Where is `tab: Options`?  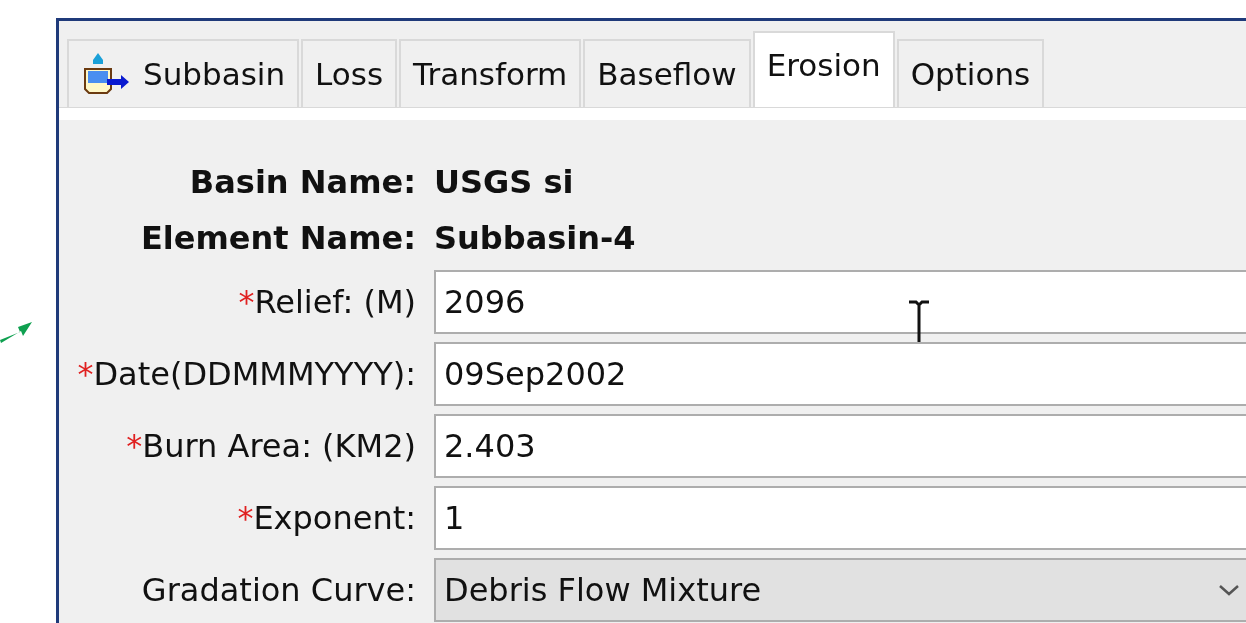
tab: Options is located at coordinates (970, 73).